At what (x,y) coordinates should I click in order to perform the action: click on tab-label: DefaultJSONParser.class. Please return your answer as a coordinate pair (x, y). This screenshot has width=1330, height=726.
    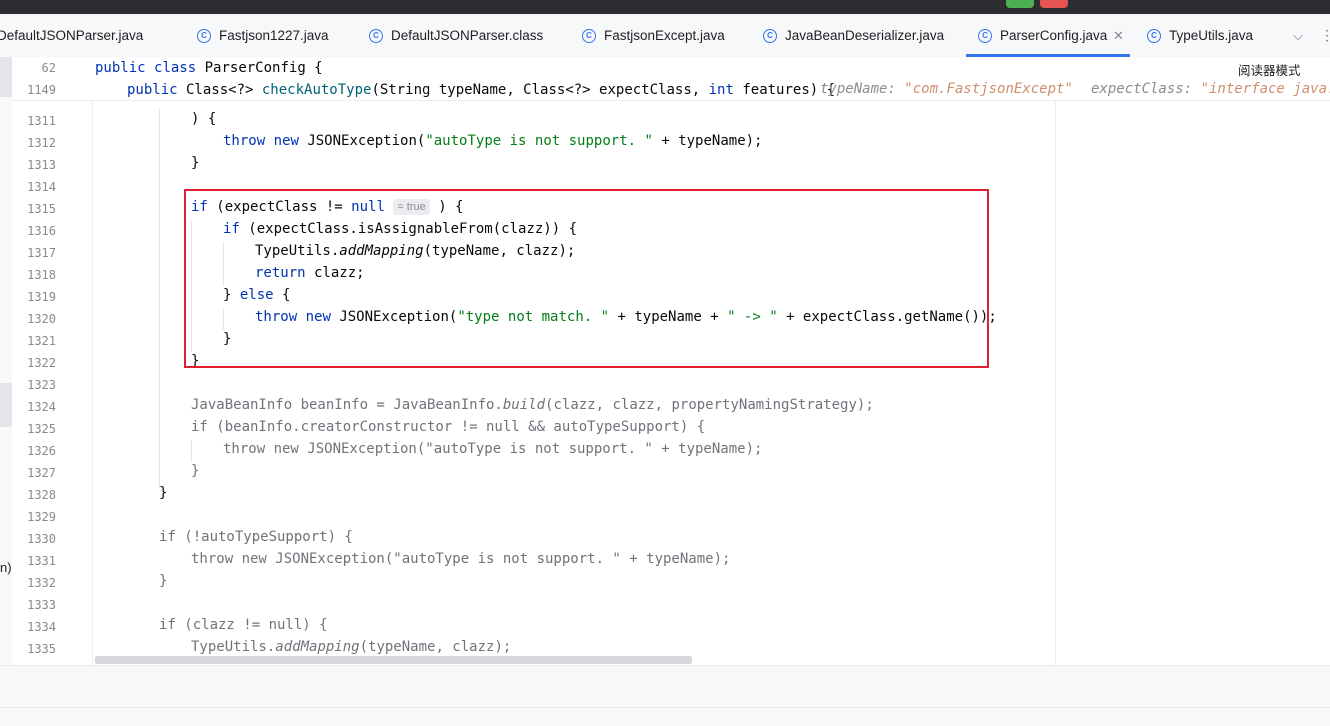
    Looking at the image, I should click on (467, 35).